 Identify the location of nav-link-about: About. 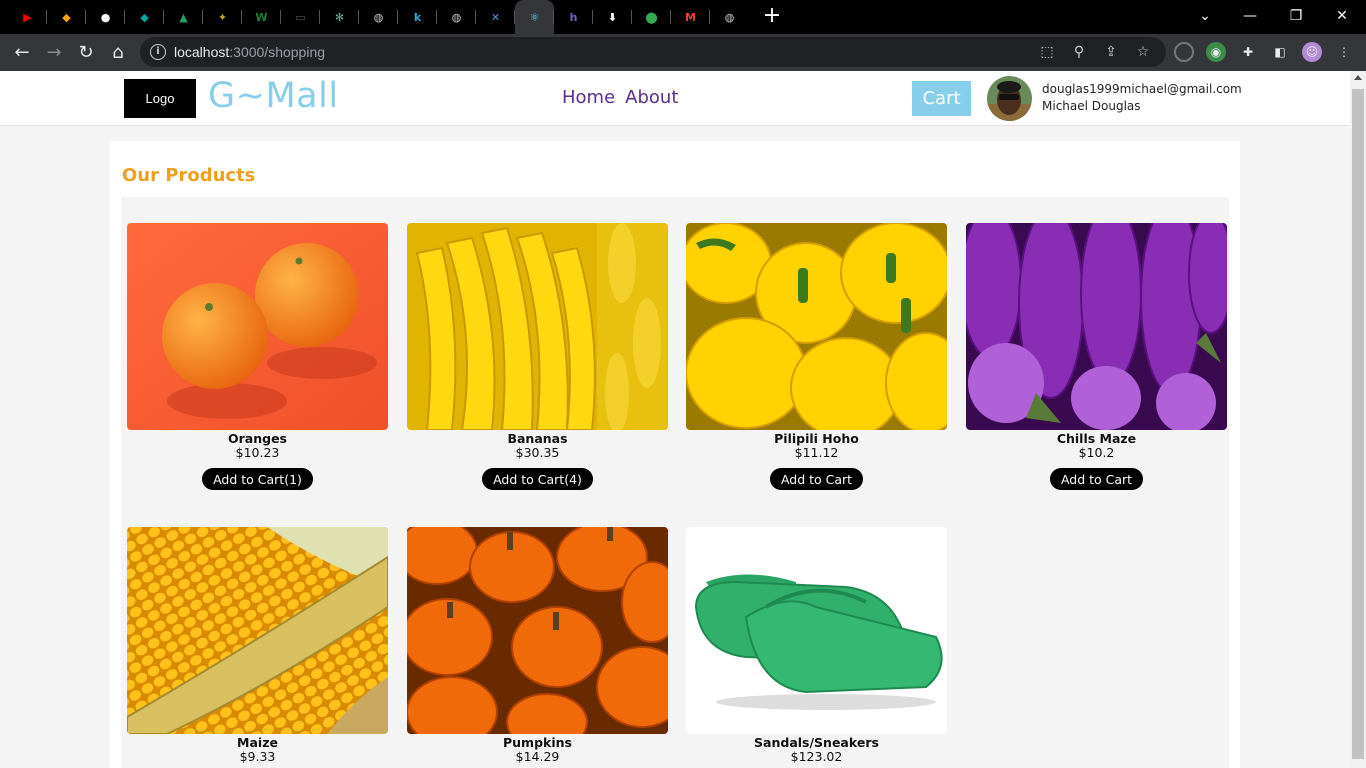
(651, 97).